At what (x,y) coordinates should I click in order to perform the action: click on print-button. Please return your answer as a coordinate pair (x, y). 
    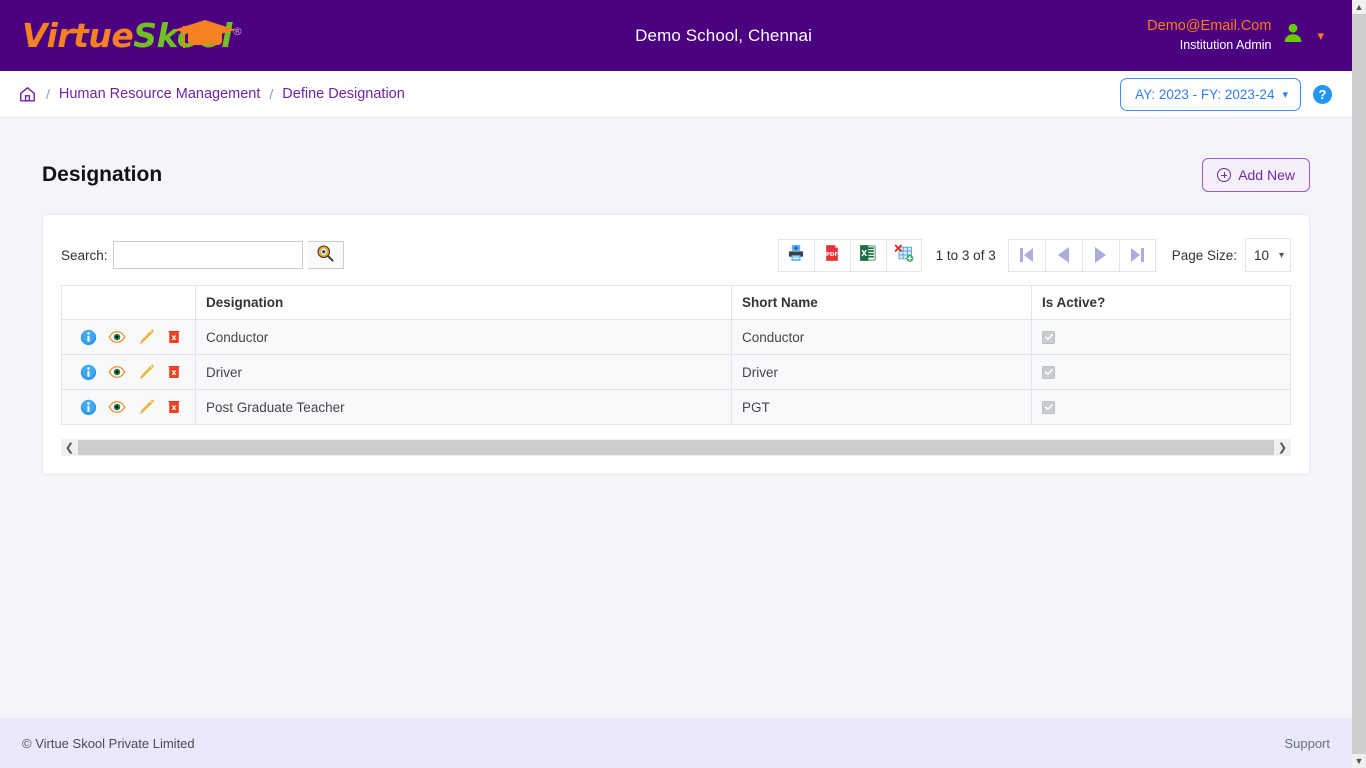
    Looking at the image, I should click on (795, 255).